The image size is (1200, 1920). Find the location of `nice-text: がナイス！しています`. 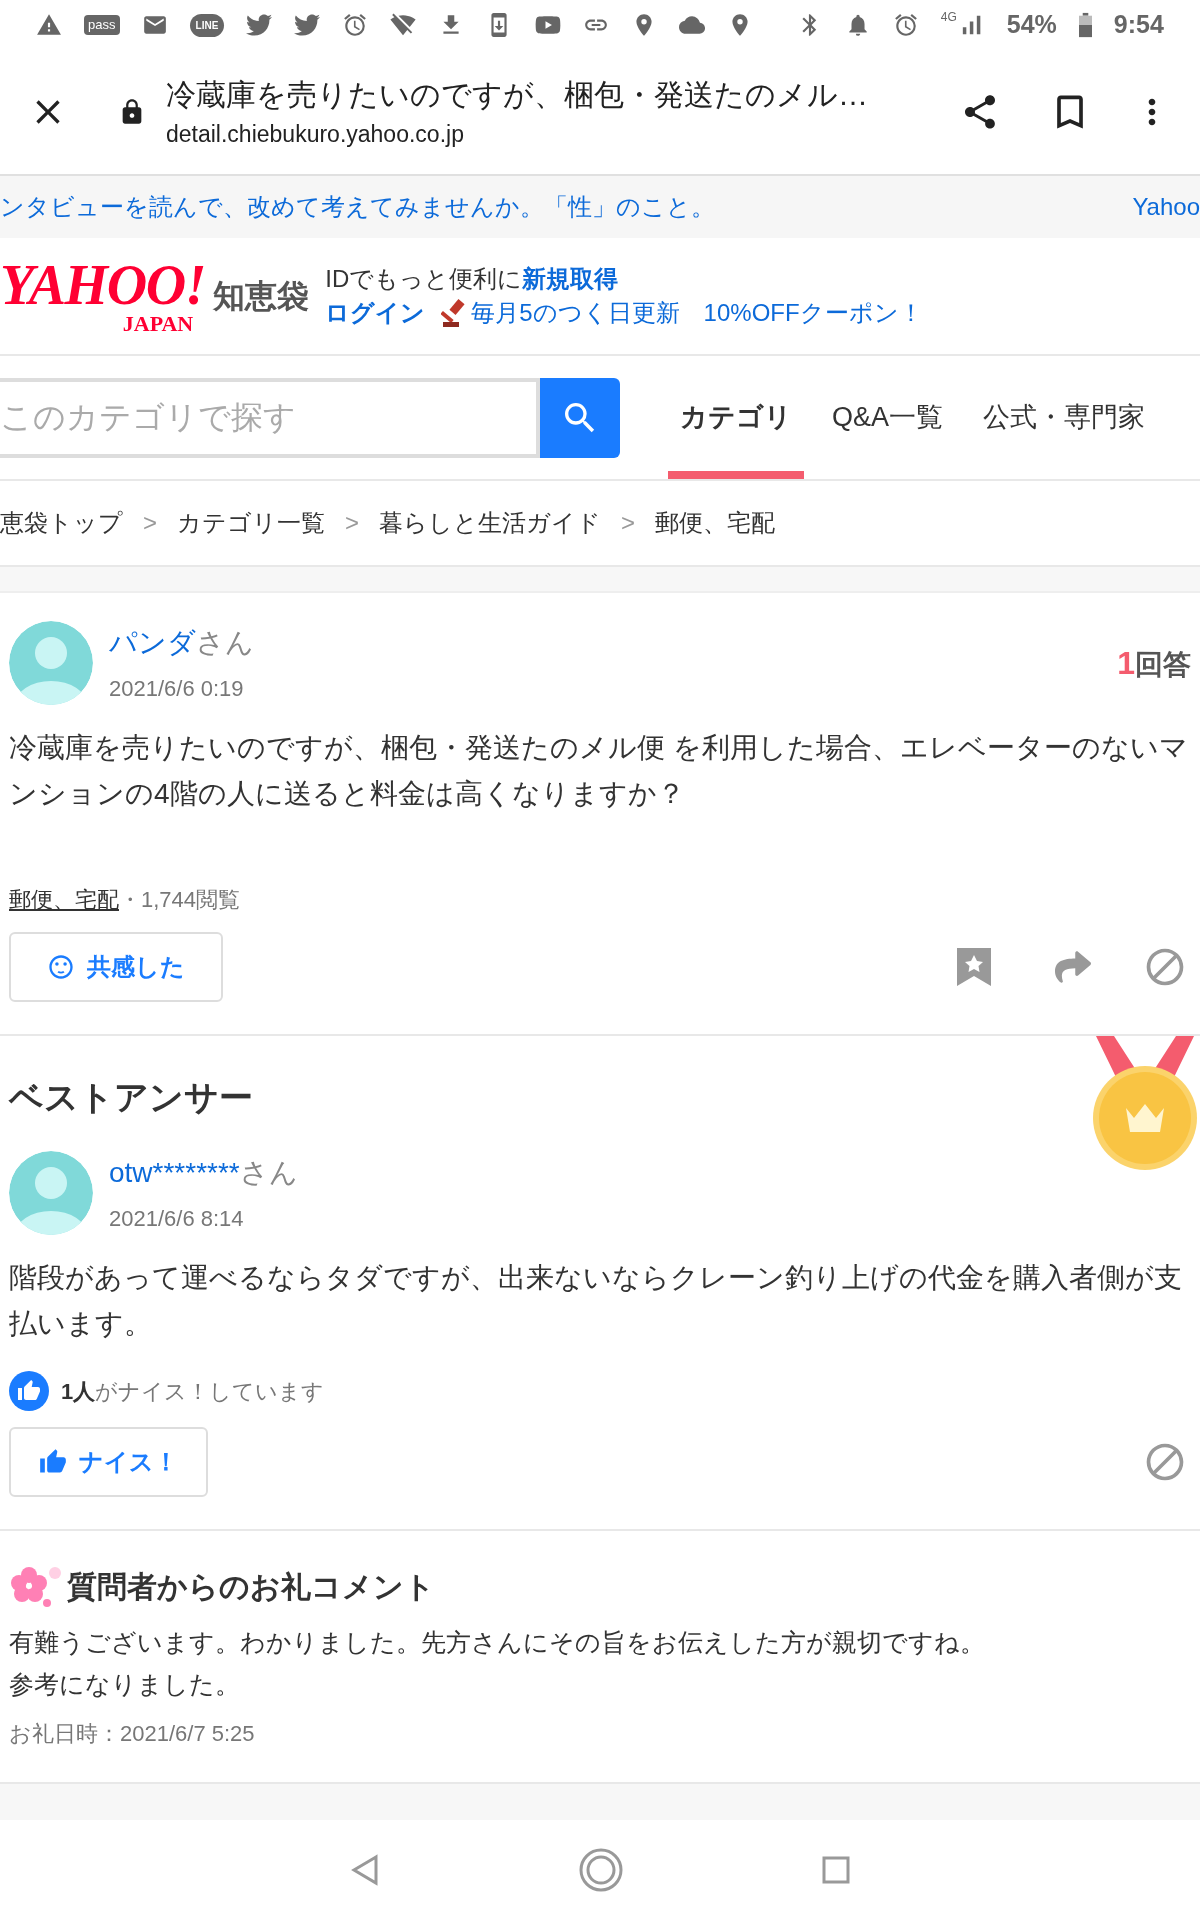

nice-text: がナイス！しています is located at coordinates (210, 1391).